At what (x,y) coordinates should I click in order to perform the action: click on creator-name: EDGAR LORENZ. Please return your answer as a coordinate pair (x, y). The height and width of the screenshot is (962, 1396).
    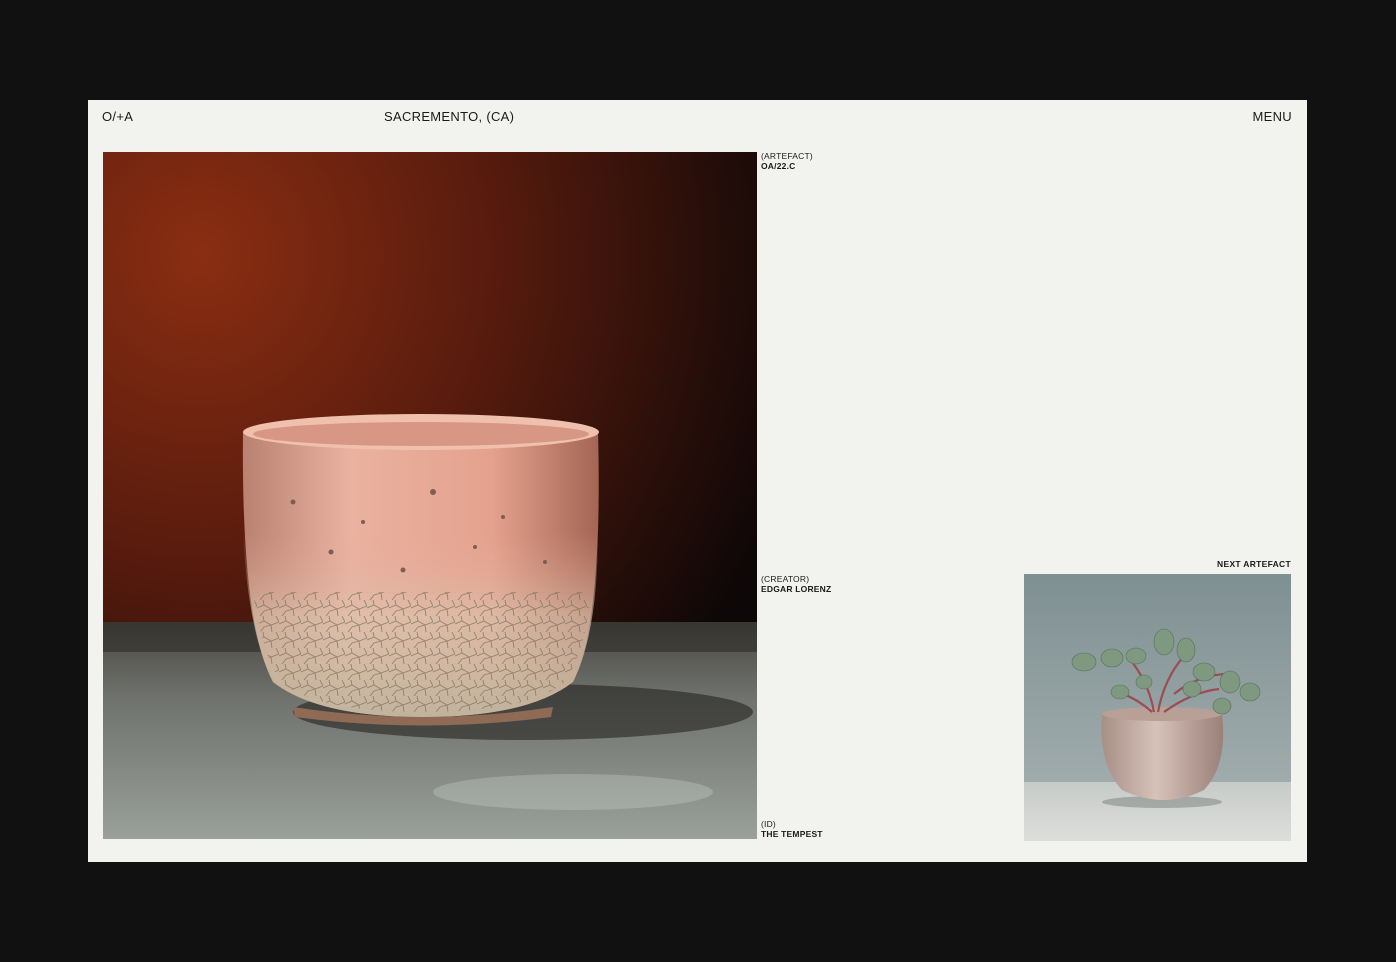
    Looking at the image, I should click on (796, 588).